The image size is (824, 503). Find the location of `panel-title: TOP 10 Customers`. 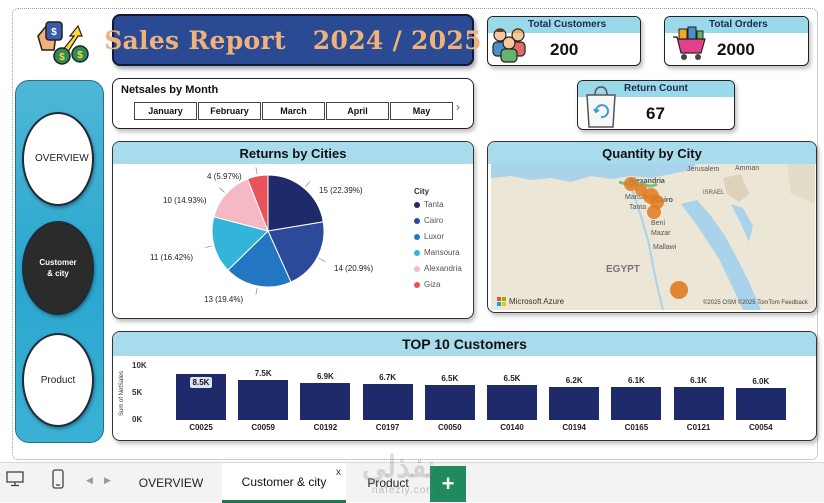

panel-title: TOP 10 Customers is located at coordinates (464, 344).